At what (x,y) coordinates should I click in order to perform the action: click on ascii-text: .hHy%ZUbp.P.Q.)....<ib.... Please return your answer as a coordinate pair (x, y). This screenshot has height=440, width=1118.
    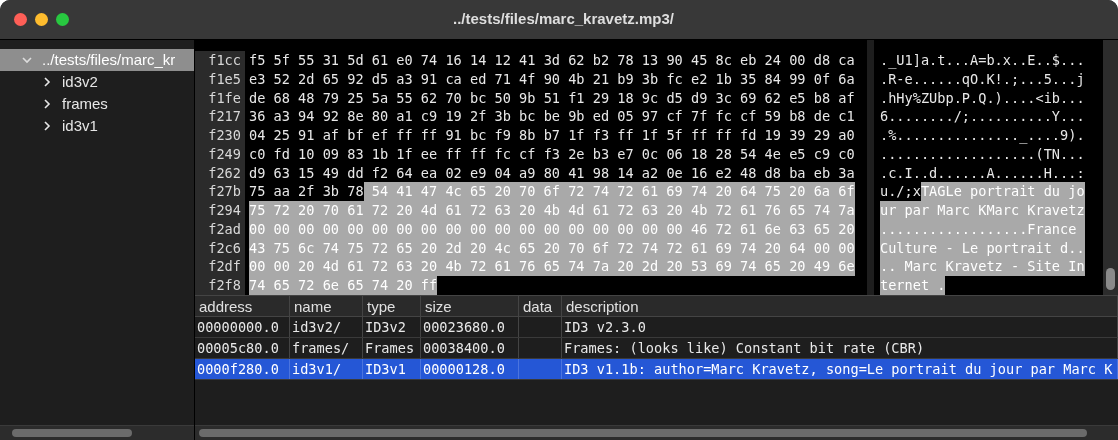
    Looking at the image, I should click on (982, 98).